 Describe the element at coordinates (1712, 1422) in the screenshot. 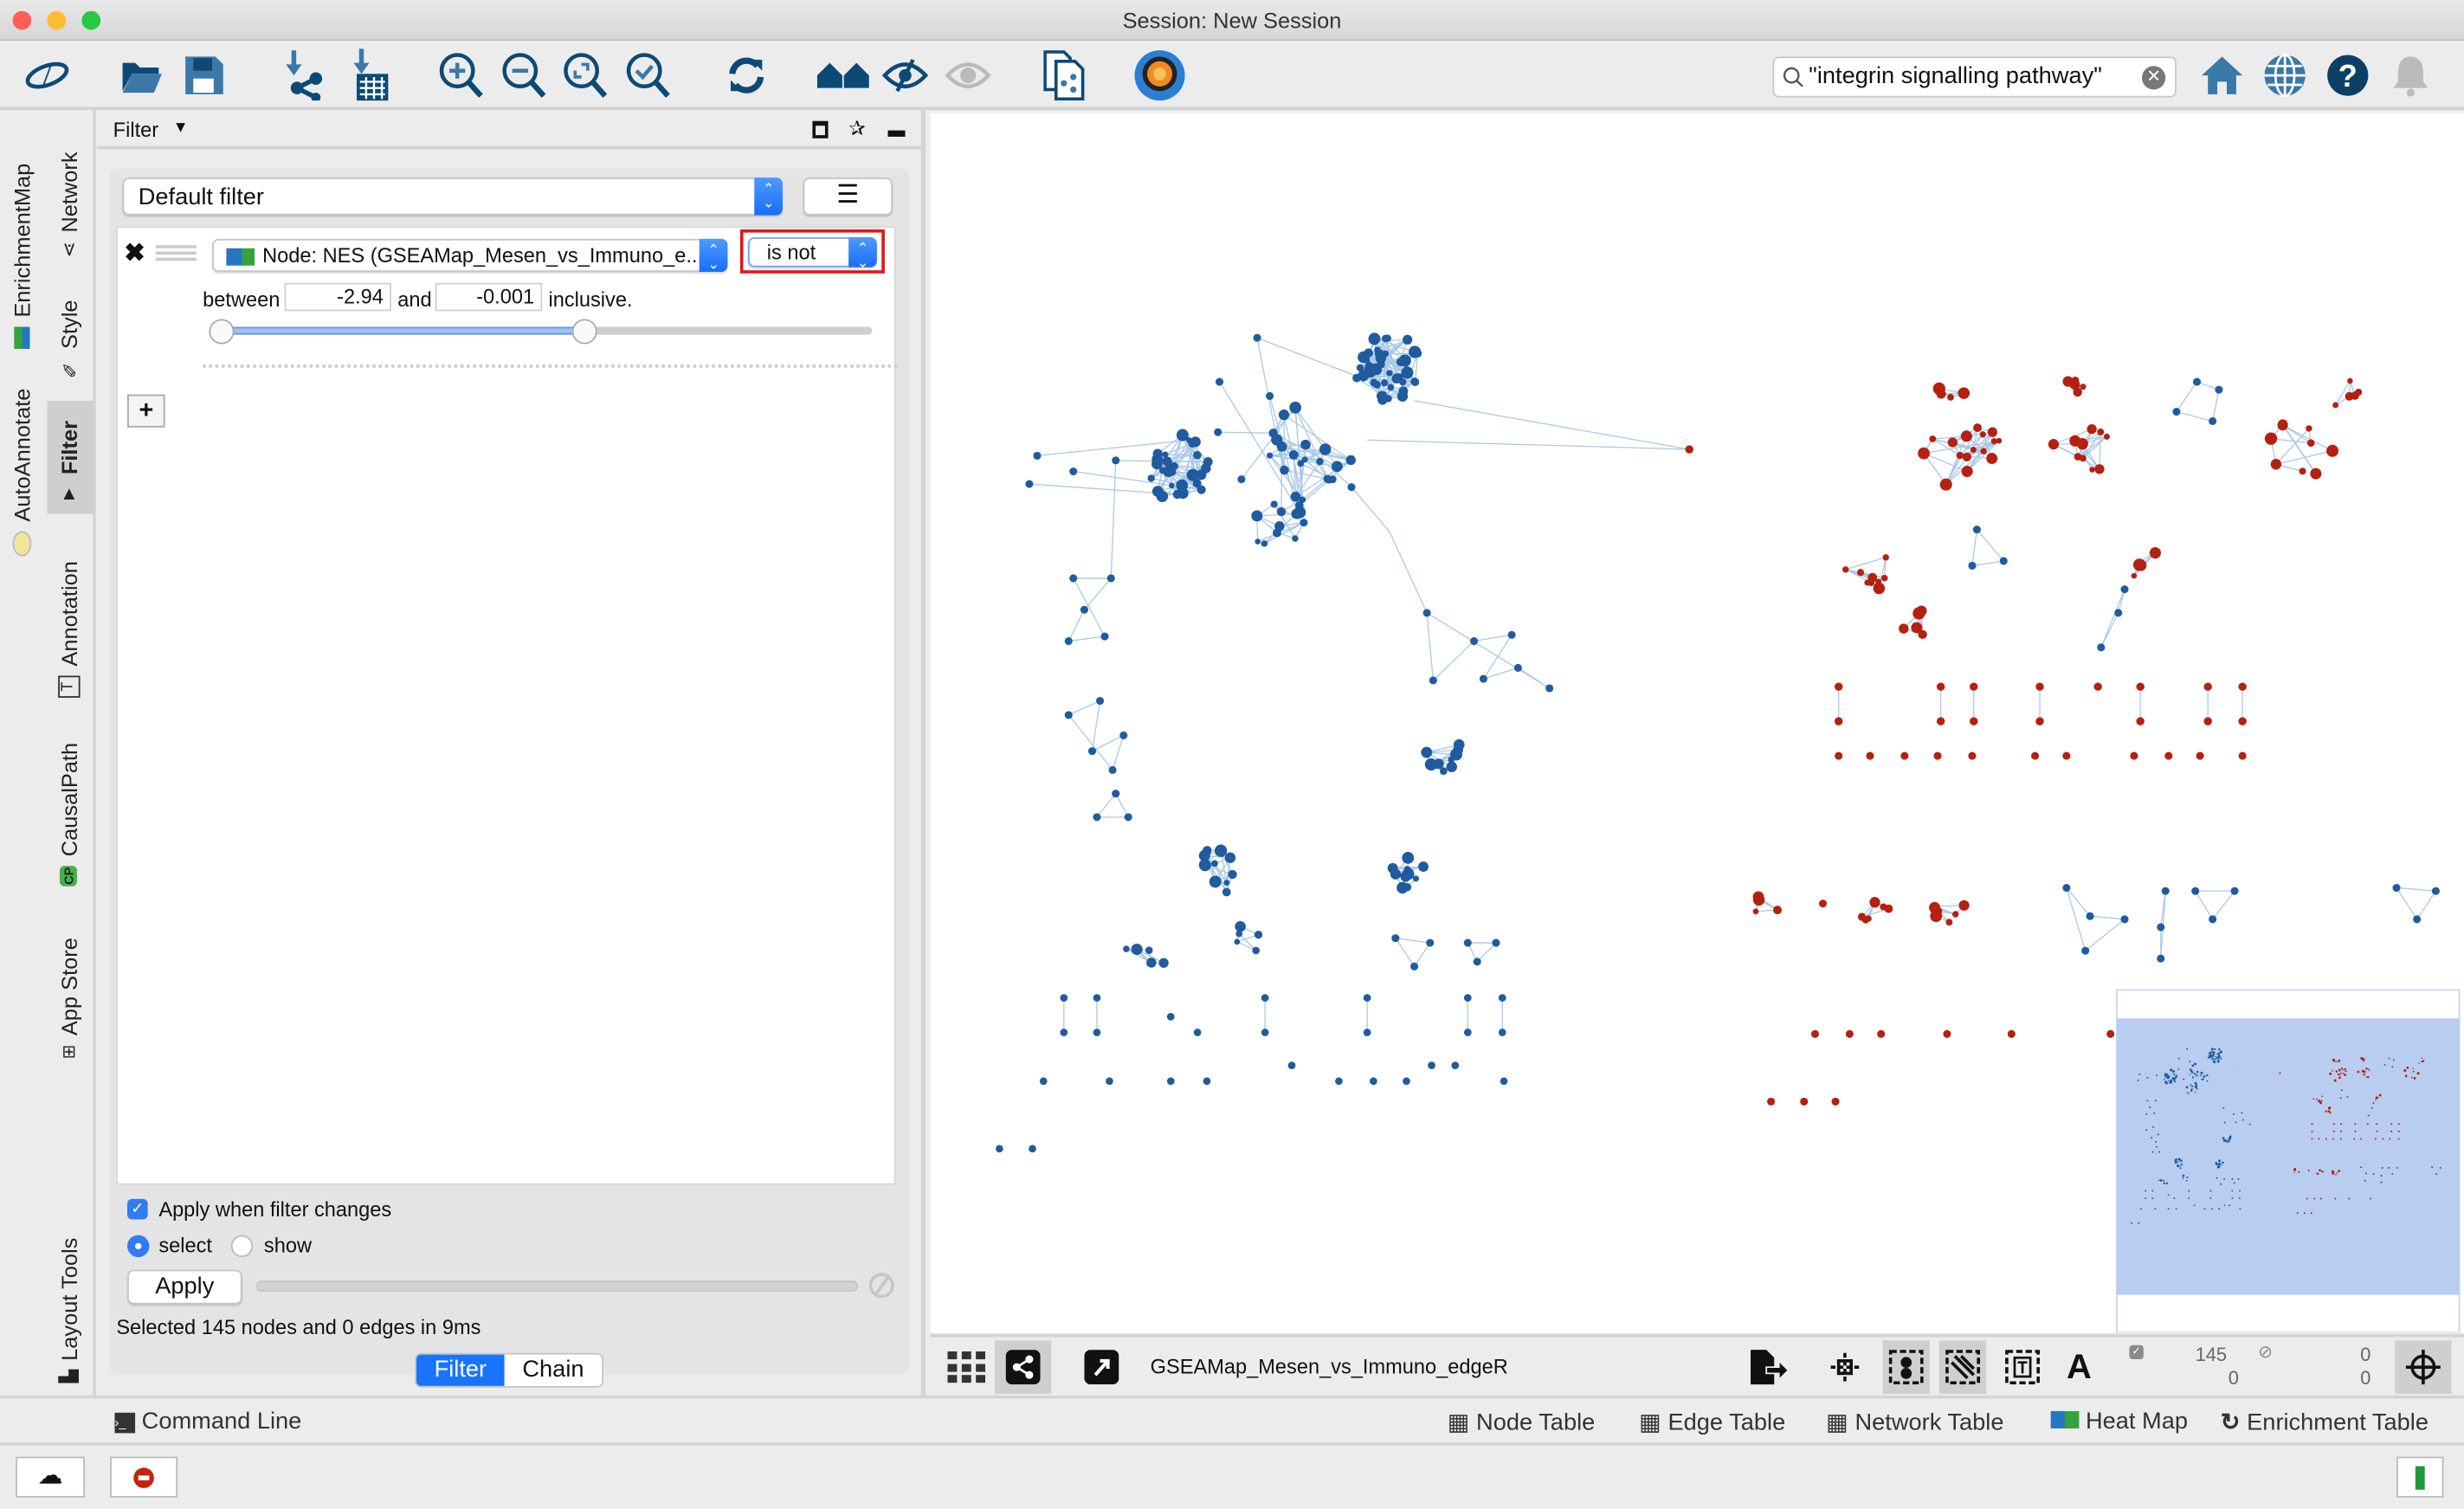

I see `tab-edge-table: ▦ Edge Table` at that location.